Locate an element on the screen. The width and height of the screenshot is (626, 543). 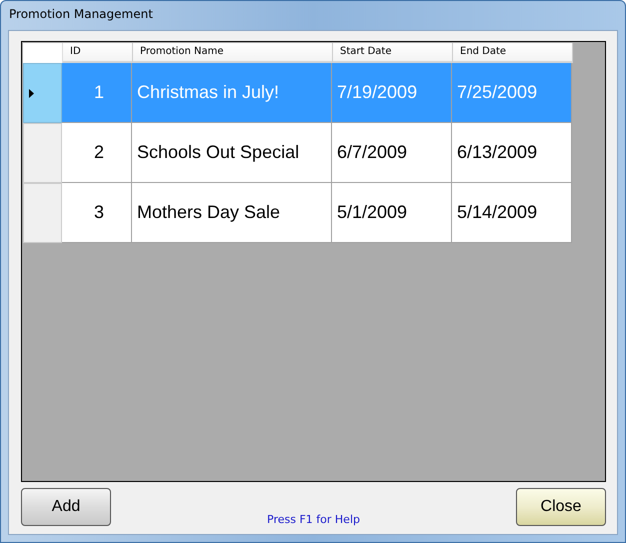
add-button: Add is located at coordinates (66, 507).